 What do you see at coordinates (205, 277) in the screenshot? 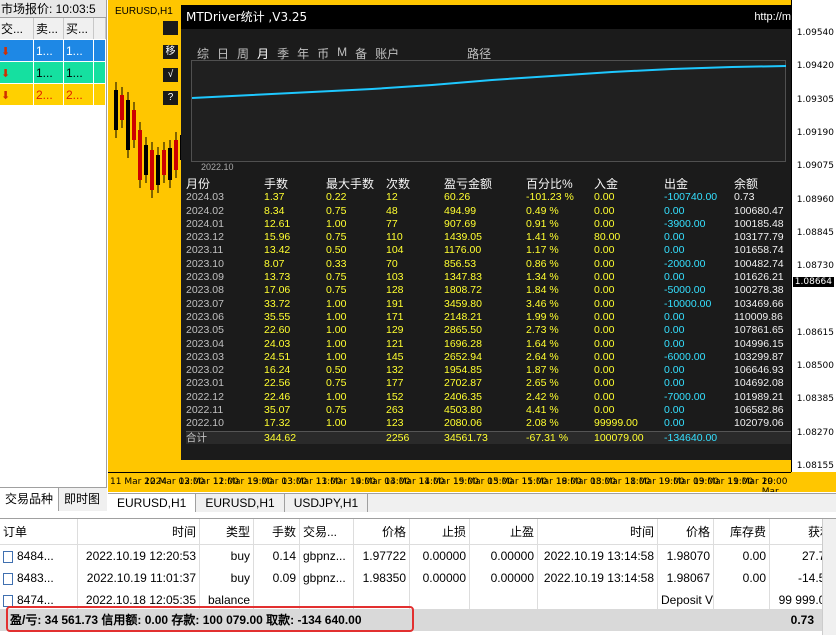
I see `stats-cell: 2023.09` at bounding box center [205, 277].